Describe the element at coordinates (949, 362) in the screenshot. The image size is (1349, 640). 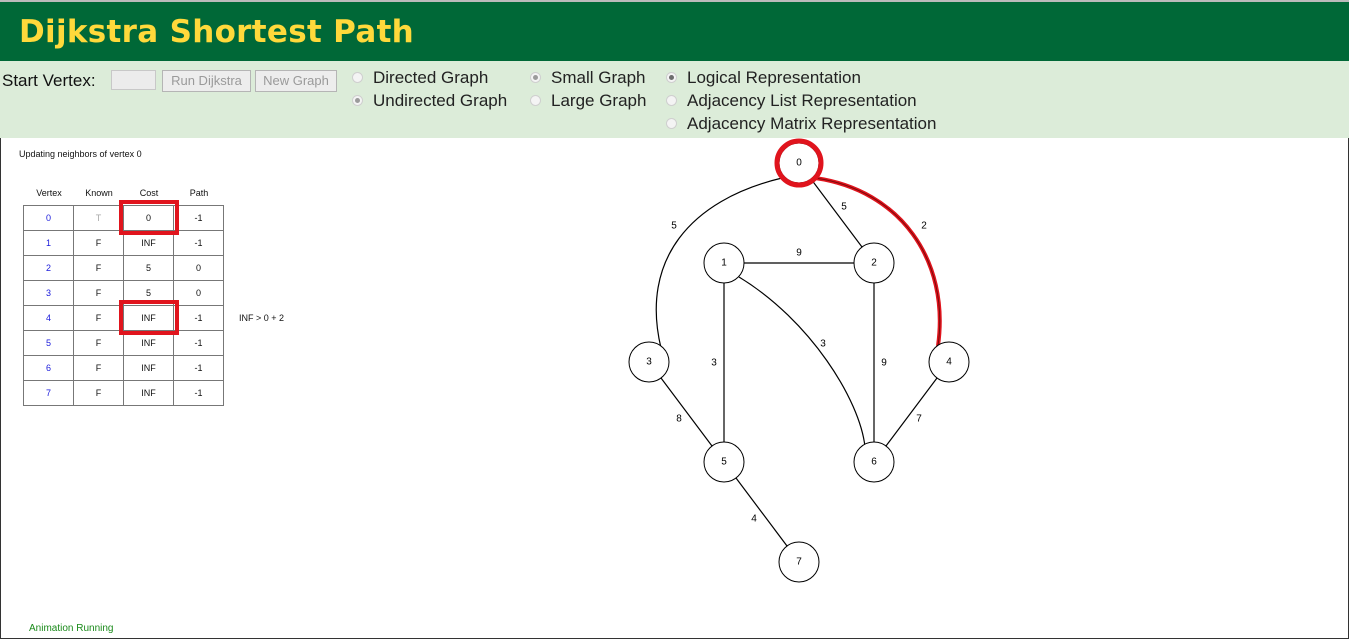
I see `vertex-label: 4` at that location.